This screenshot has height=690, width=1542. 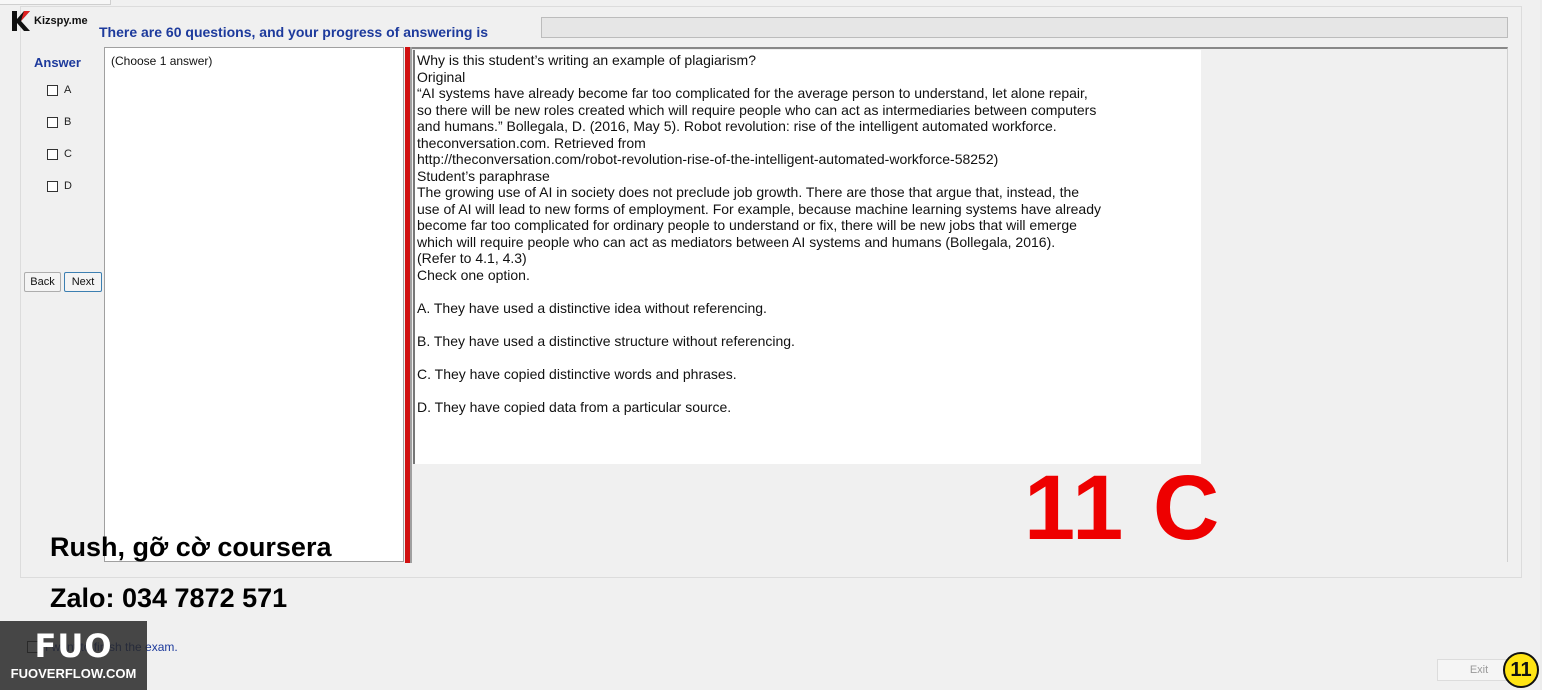 What do you see at coordinates (61, 21) in the screenshot?
I see `logo-text: Kizspy.me` at bounding box center [61, 21].